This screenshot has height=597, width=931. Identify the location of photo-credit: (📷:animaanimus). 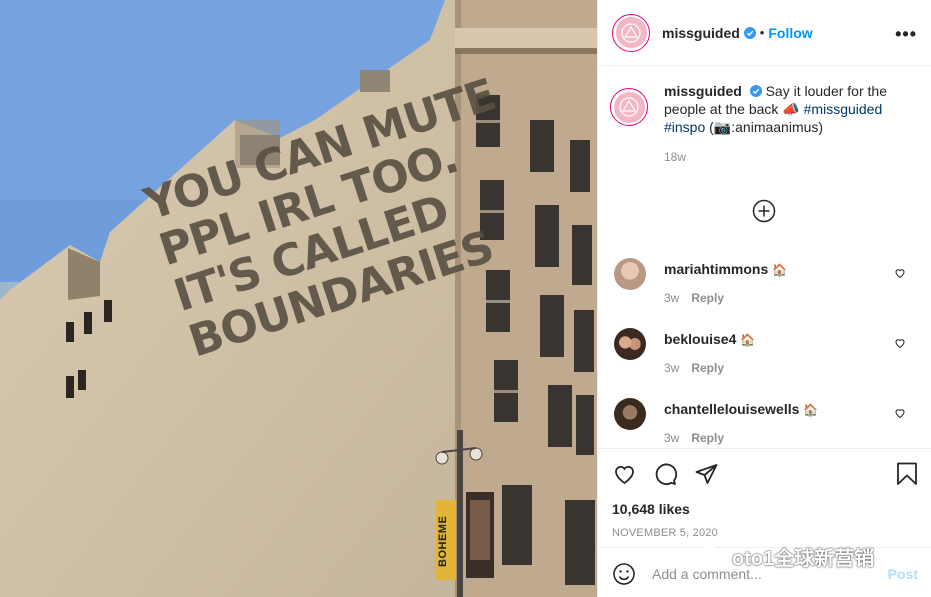
(766, 127).